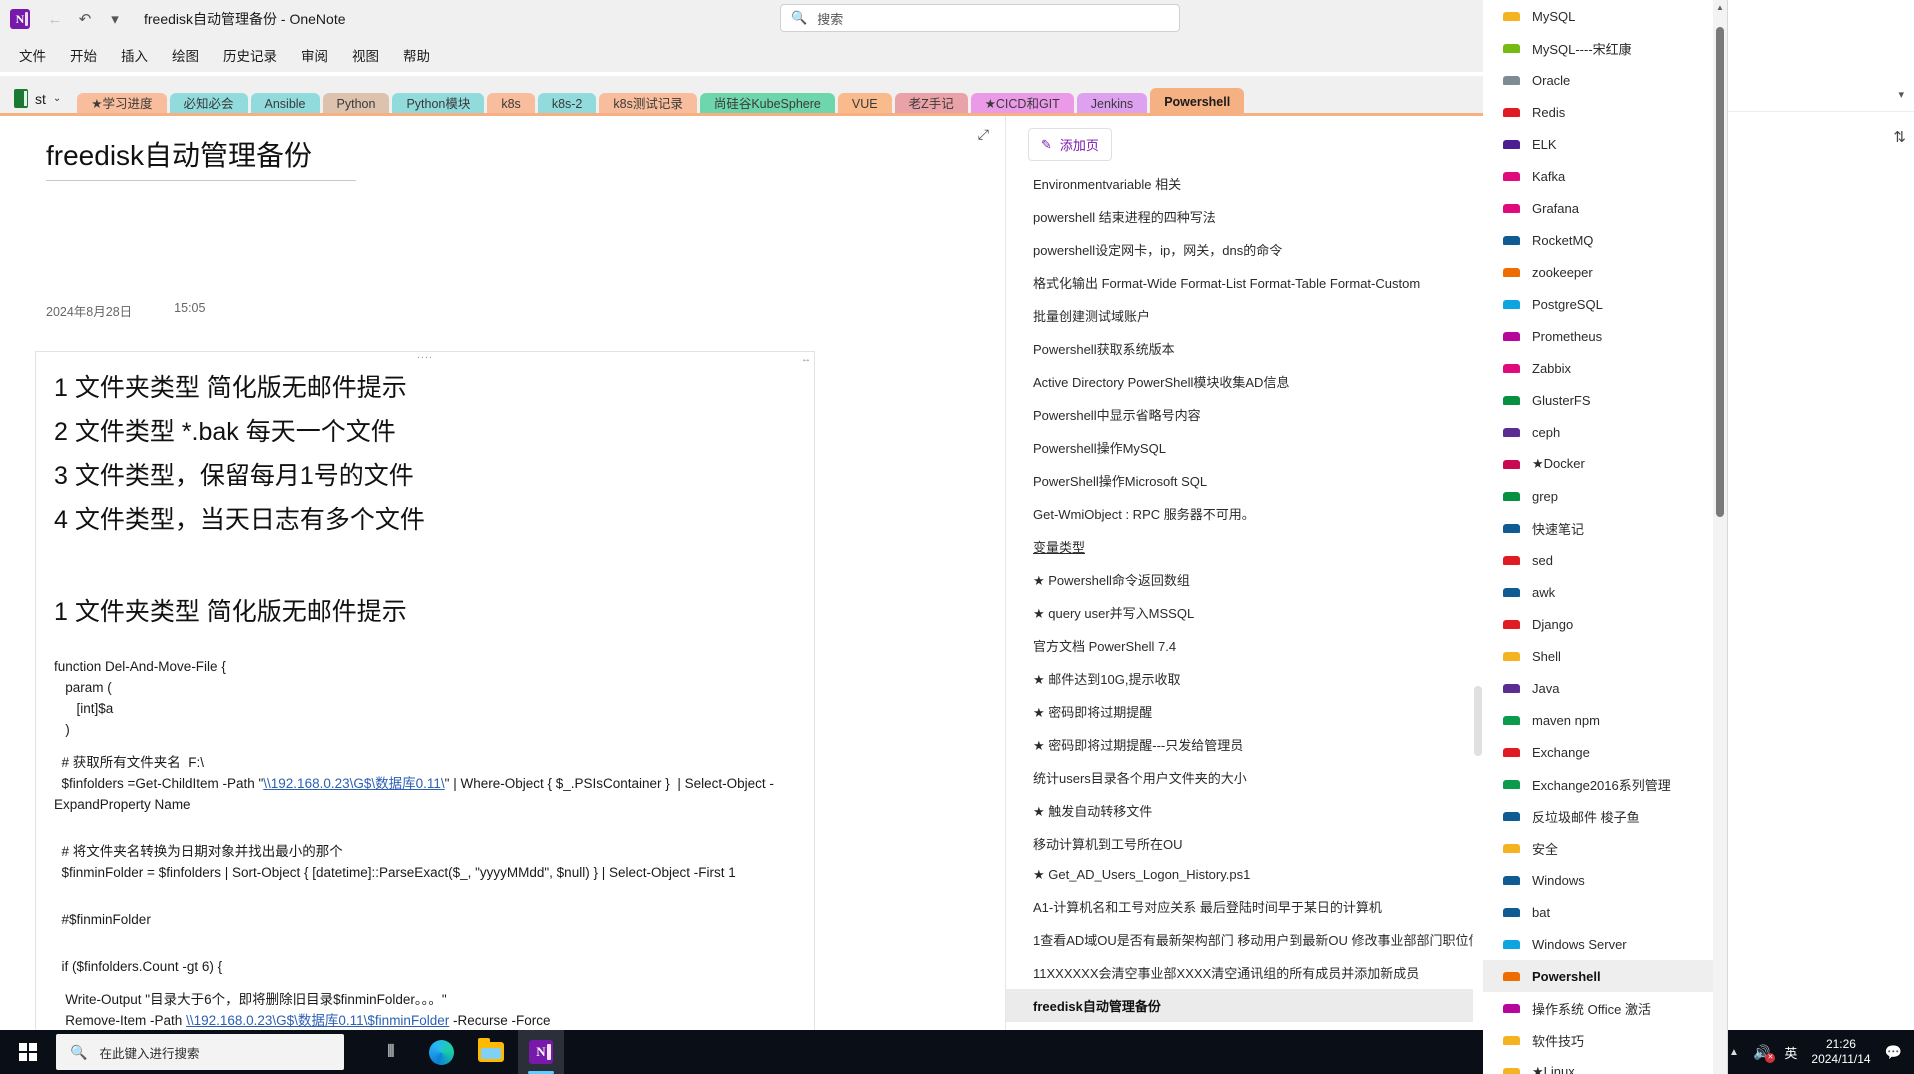 Image resolution: width=1914 pixels, height=1074 pixels. I want to click on section-item: Prometheus, so click(1605, 336).